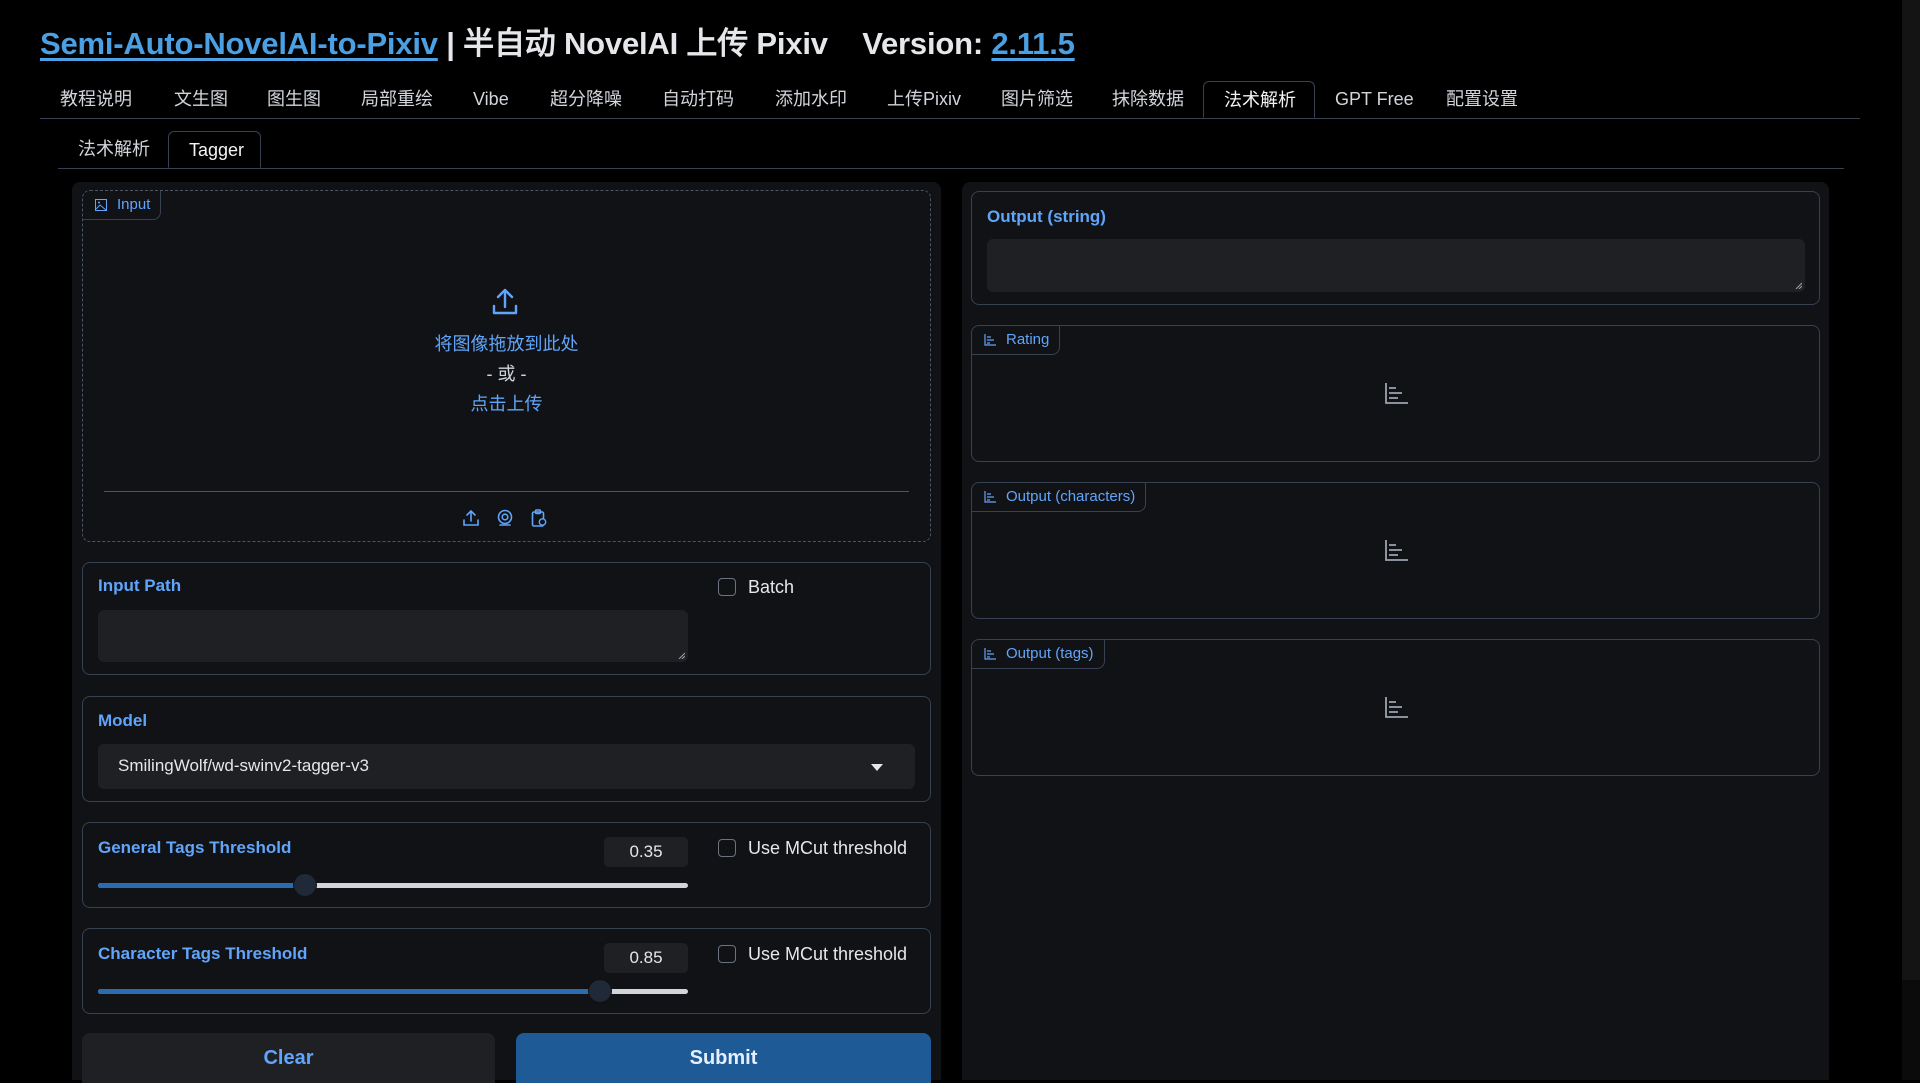 This screenshot has width=1920, height=1083. What do you see at coordinates (201, 99) in the screenshot?
I see `tab-text-to-image: 文生图` at bounding box center [201, 99].